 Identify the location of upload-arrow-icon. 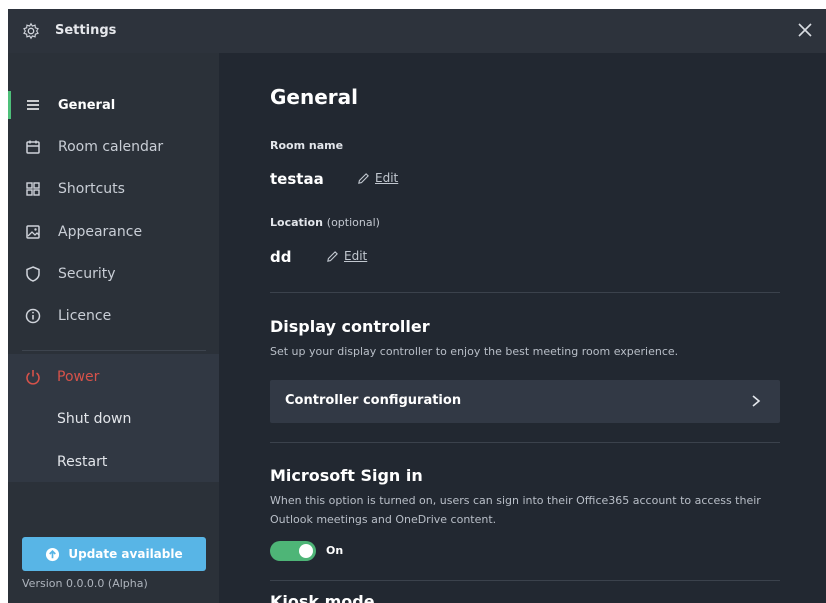
(53, 554).